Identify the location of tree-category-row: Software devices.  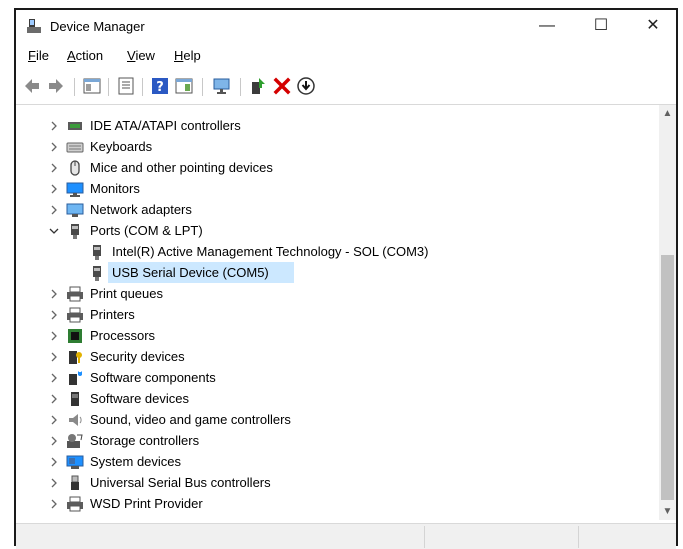
(336, 398).